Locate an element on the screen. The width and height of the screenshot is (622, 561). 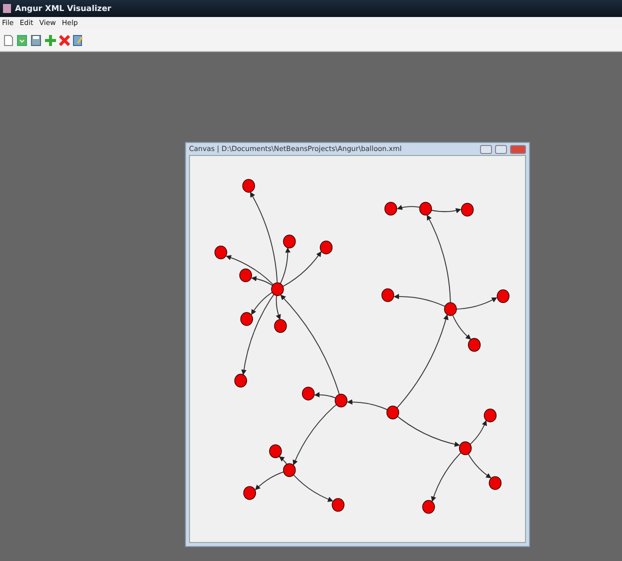
app-icon is located at coordinates (7, 8).